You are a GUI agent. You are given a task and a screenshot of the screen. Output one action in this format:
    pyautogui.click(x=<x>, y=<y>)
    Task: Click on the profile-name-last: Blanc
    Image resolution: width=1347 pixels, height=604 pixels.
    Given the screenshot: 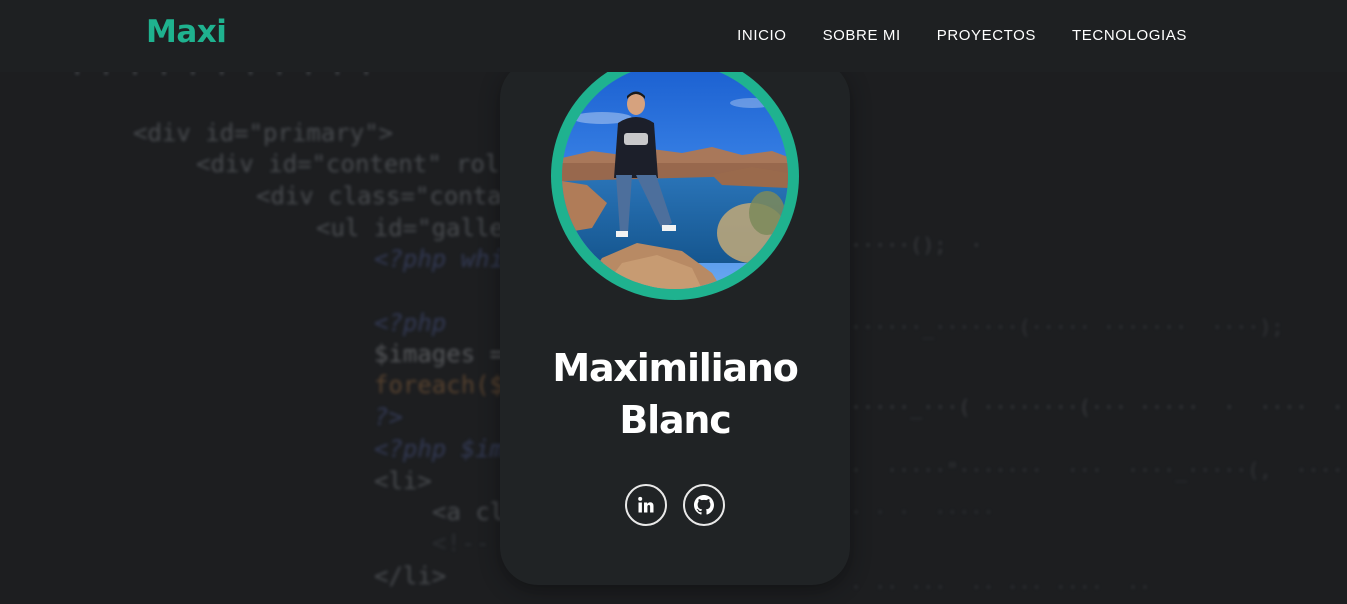 What is the action you would take?
    pyautogui.click(x=675, y=420)
    